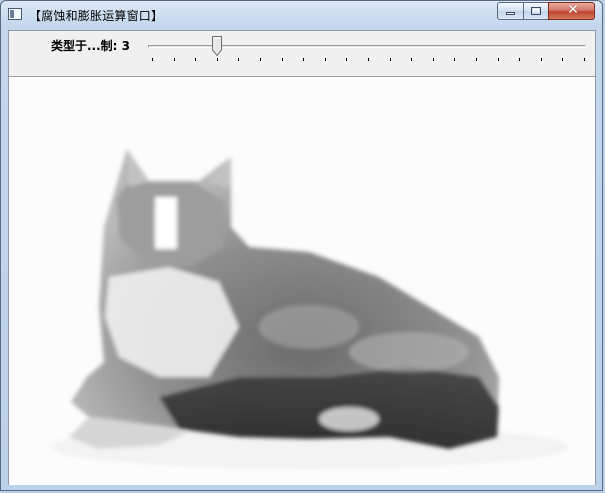 The height and width of the screenshot is (493, 605). Describe the element at coordinates (302, 53) in the screenshot. I see `trackbar-panel: 类型于...制: 3` at that location.